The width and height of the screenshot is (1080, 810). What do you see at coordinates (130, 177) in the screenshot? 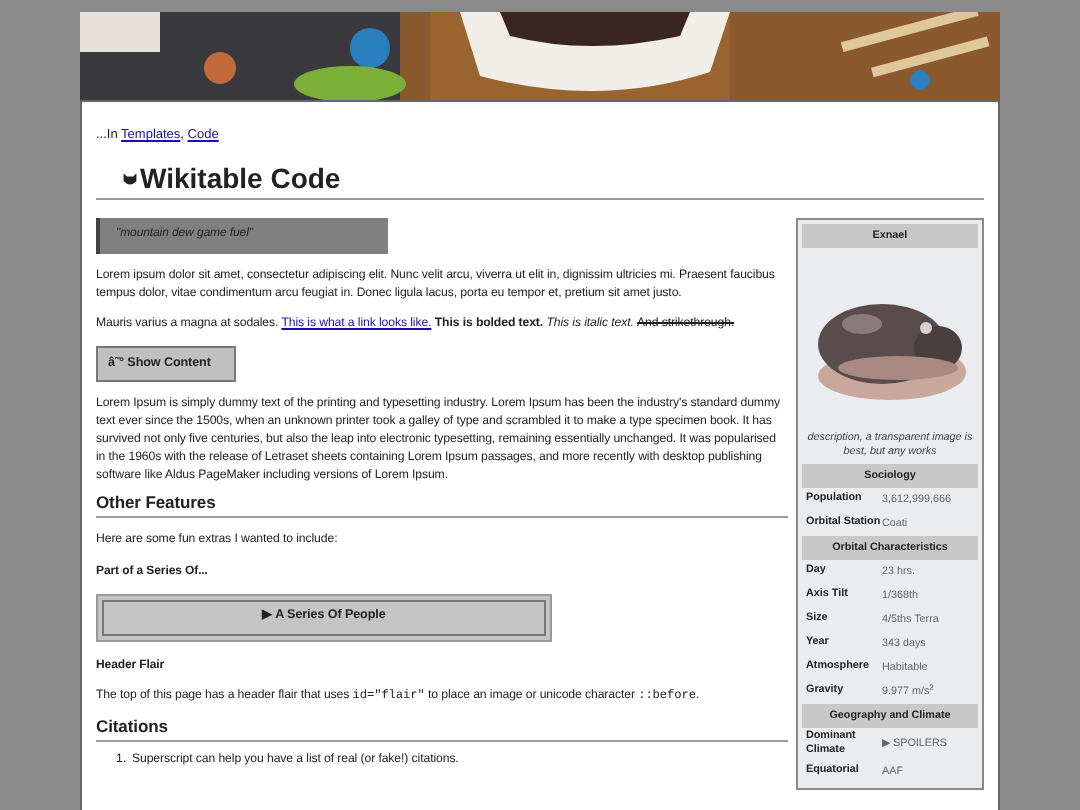
I see `flair-icon` at bounding box center [130, 177].